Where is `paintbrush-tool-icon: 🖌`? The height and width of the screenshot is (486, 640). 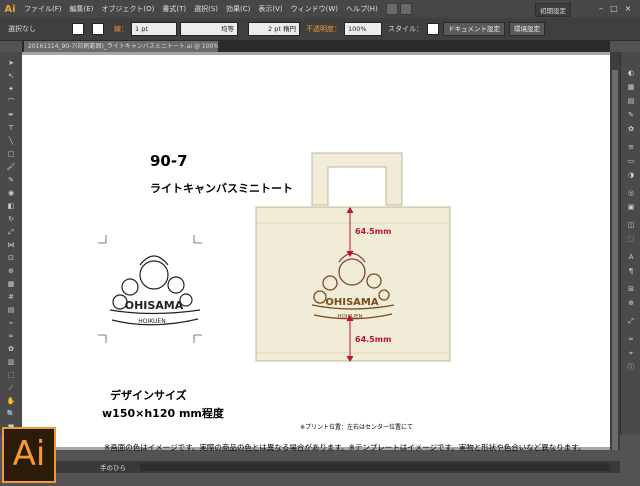
paintbrush-tool-icon: 🖌 is located at coordinates (11, 167).